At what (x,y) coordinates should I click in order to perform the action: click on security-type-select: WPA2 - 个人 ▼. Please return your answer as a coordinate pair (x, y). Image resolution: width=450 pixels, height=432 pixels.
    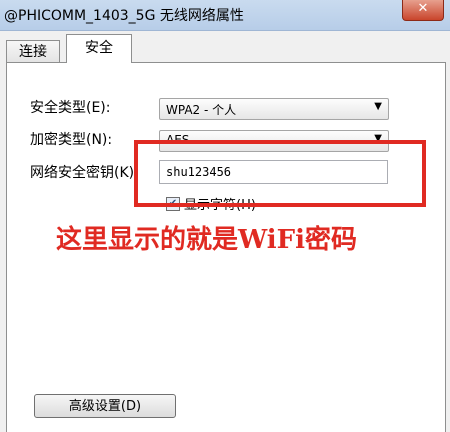
    Looking at the image, I should click on (274, 109).